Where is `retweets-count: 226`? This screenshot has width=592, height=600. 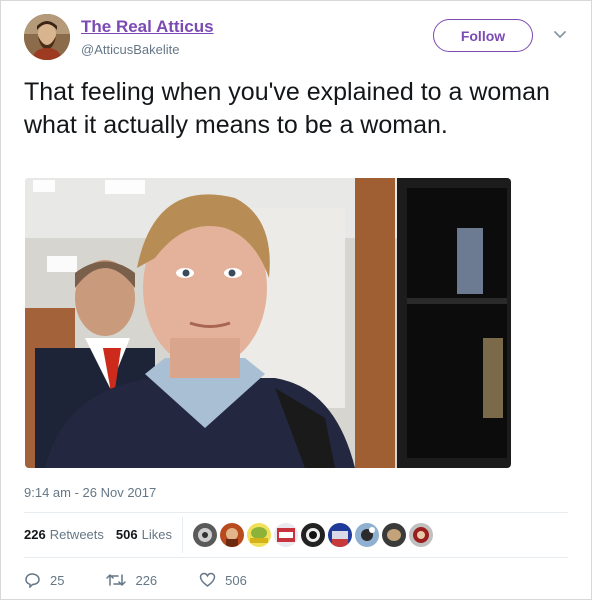 retweets-count: 226 is located at coordinates (35, 534).